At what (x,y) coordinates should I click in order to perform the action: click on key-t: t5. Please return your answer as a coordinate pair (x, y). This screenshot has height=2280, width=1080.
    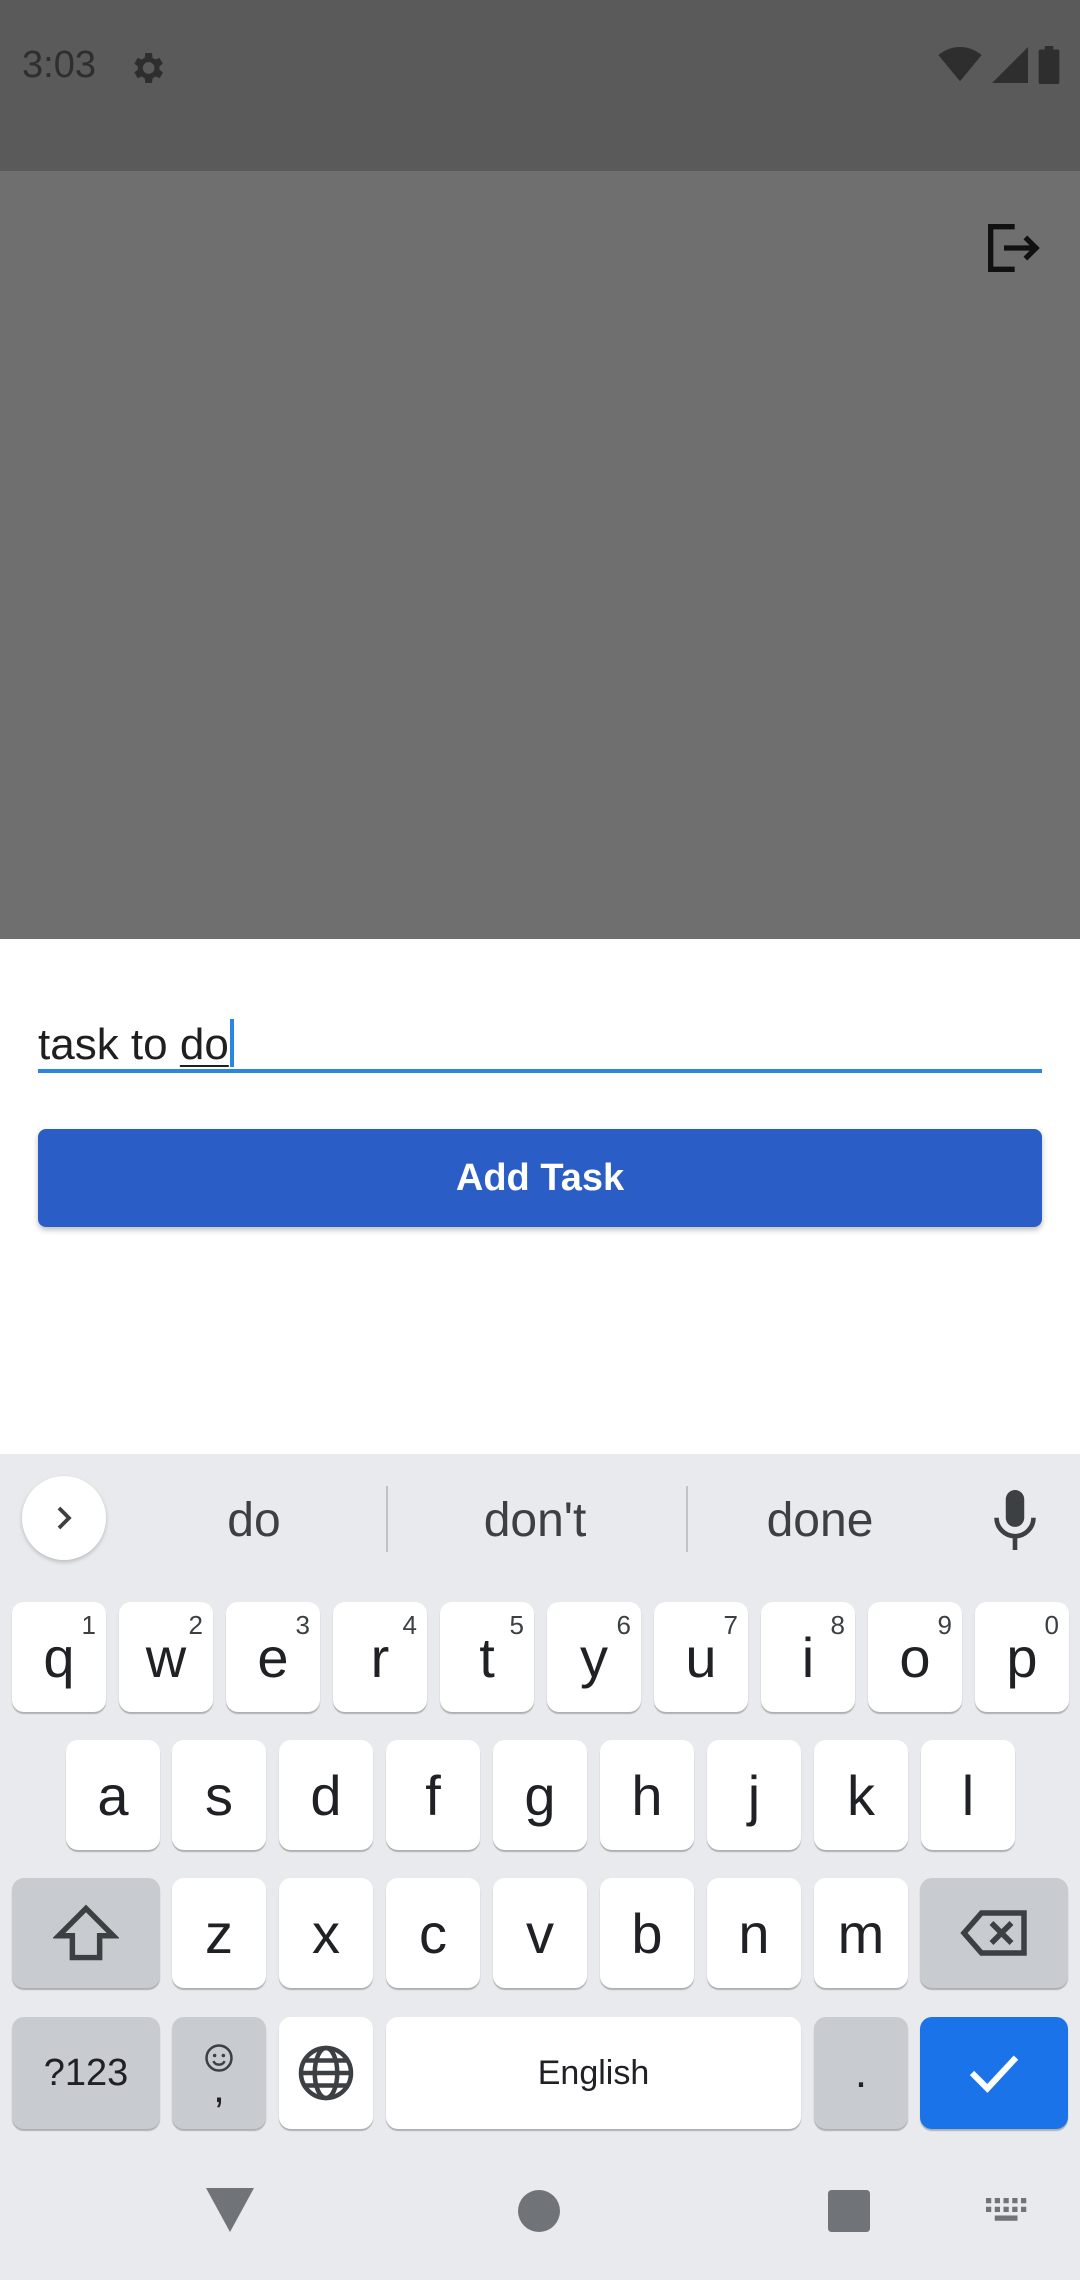
    Looking at the image, I should click on (487, 1657).